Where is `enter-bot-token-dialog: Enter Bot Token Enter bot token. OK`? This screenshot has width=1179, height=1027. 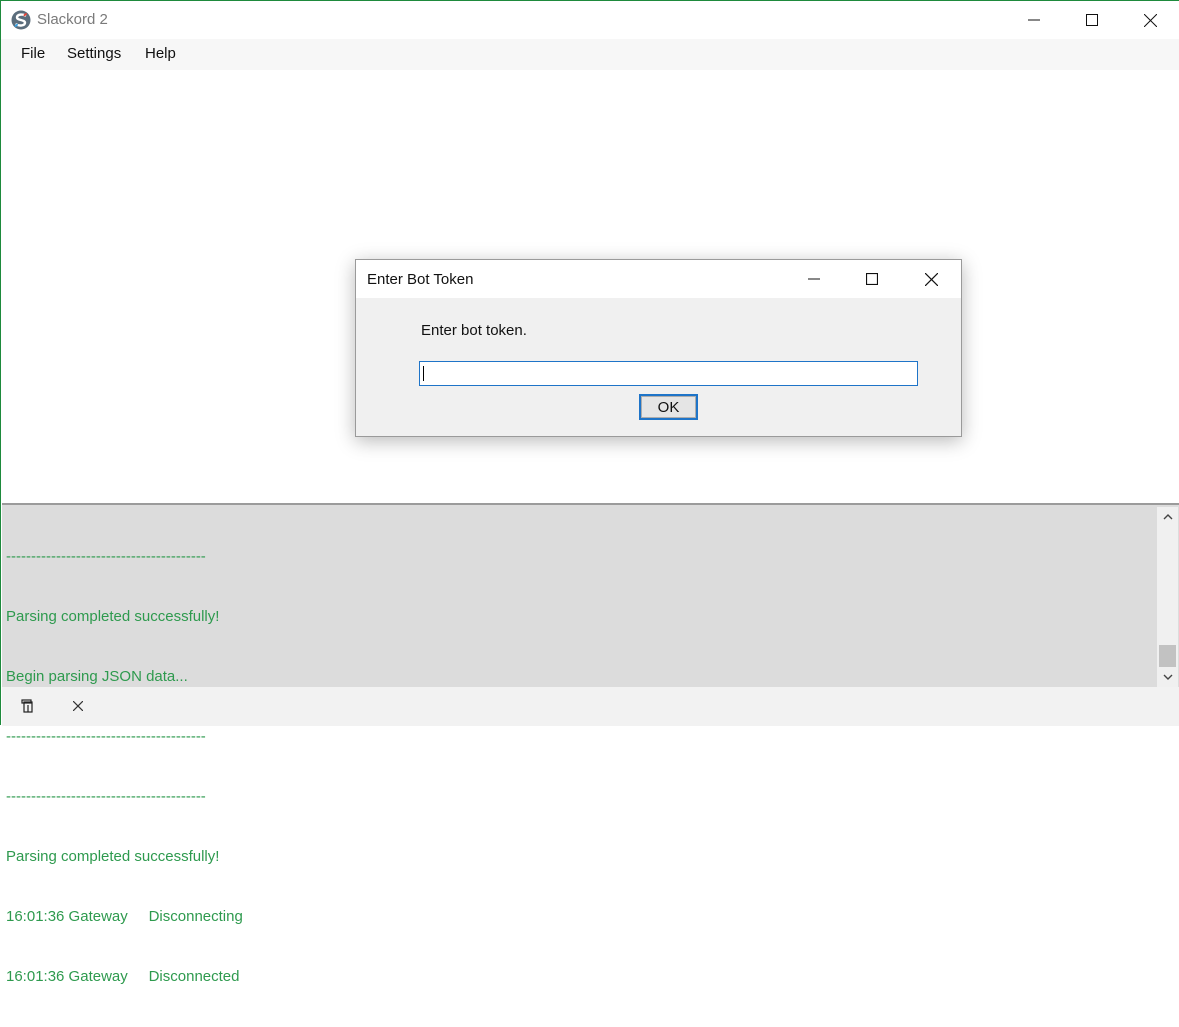 enter-bot-token-dialog: Enter Bot Token Enter bot token. OK is located at coordinates (658, 348).